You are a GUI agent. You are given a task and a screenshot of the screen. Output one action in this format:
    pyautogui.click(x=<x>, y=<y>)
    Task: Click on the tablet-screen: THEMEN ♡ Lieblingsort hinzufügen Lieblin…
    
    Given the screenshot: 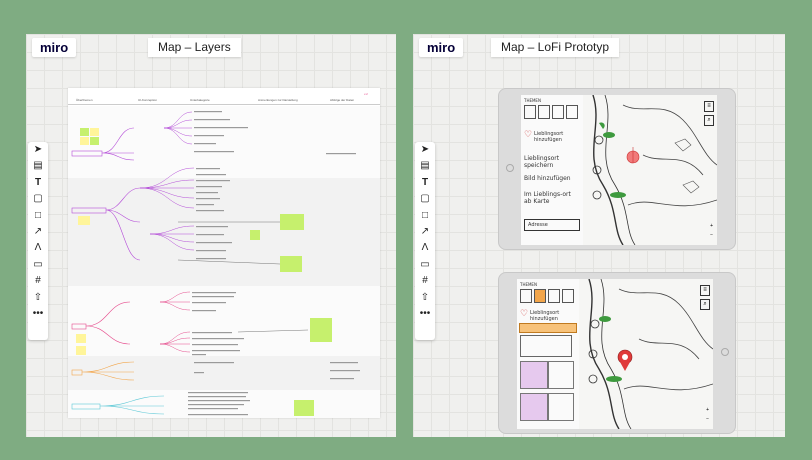 What is the action you would take?
    pyautogui.click(x=619, y=170)
    